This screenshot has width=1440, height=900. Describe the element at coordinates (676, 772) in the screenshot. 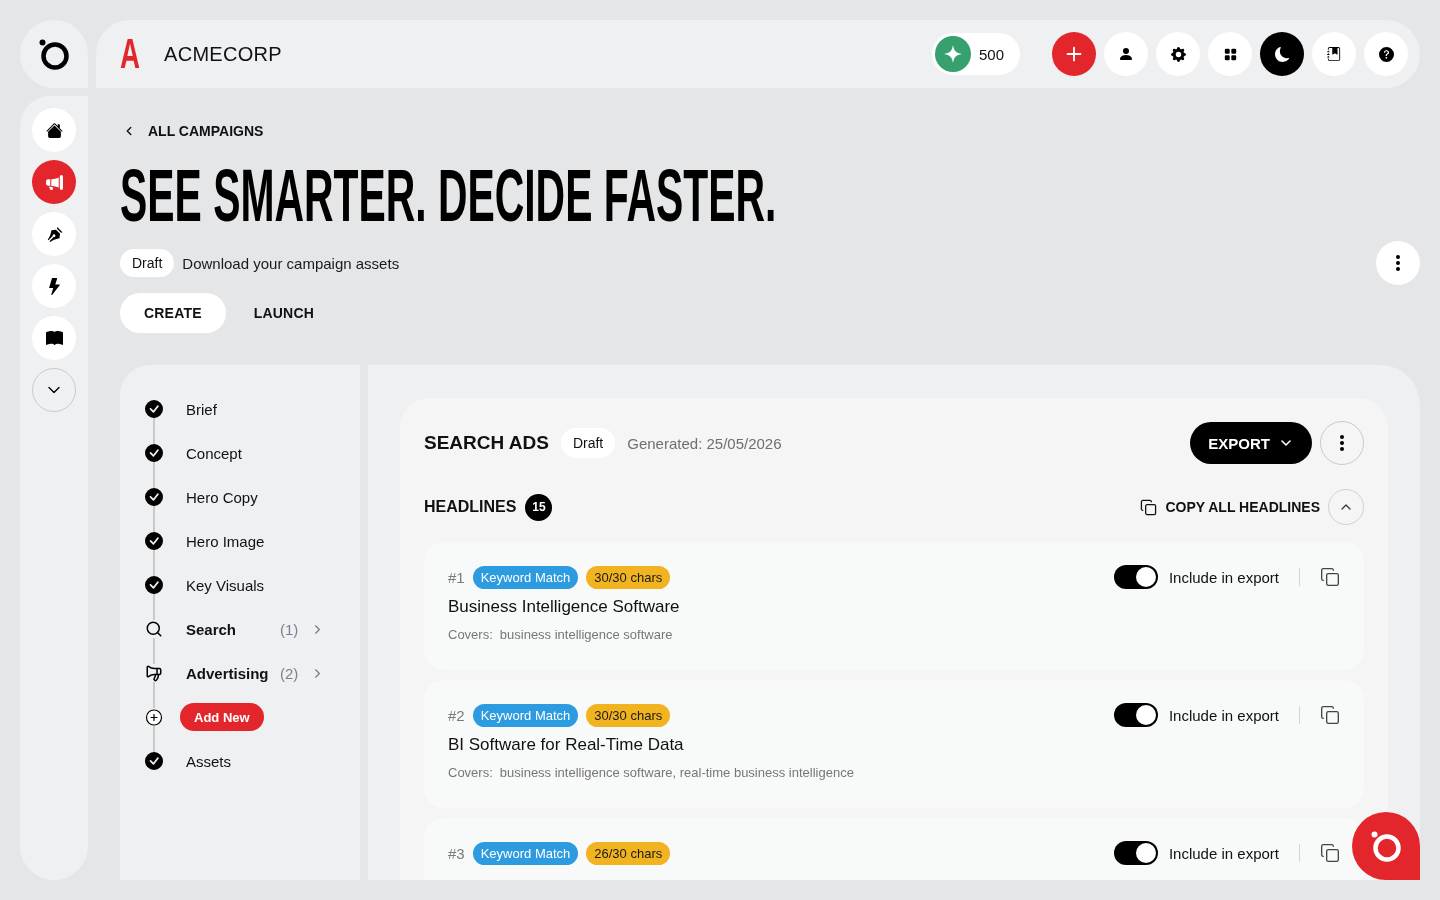

I see `covers-text: business intelligence software, real-time business intelligence` at that location.